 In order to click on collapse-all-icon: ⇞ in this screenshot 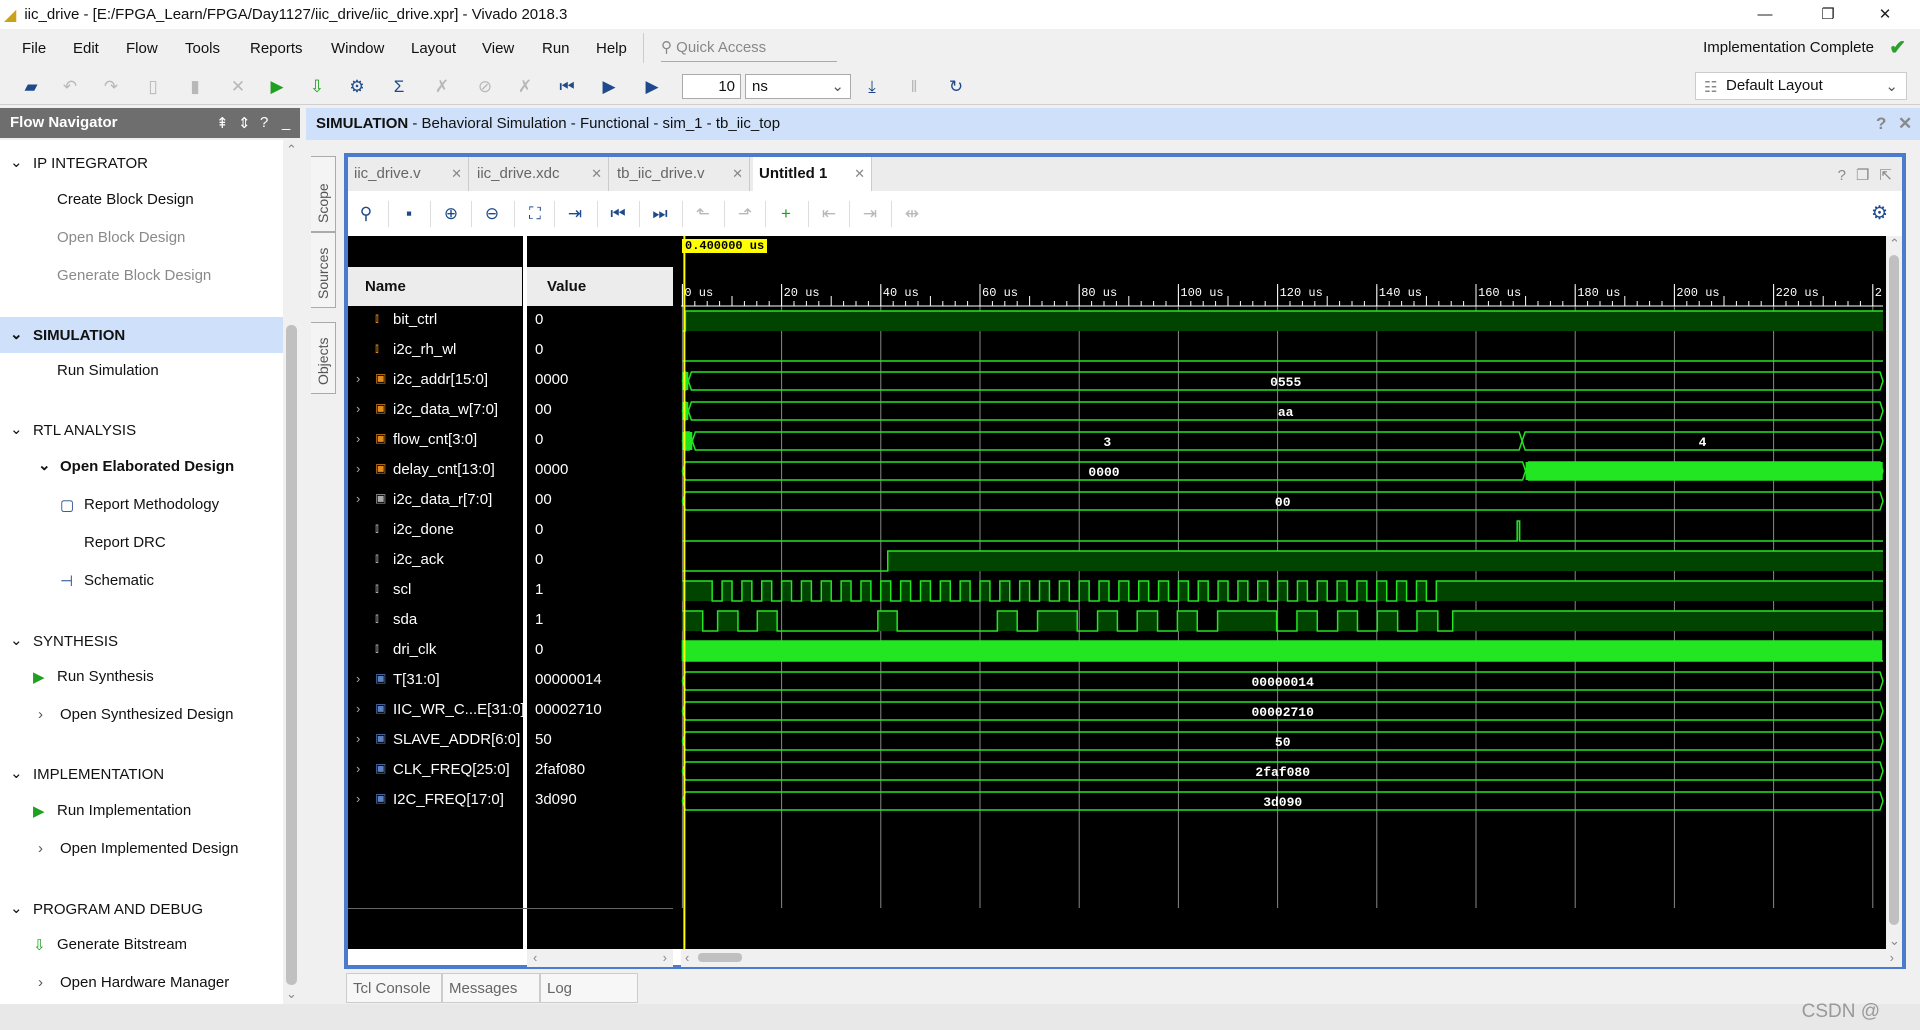, I will do `click(222, 123)`.